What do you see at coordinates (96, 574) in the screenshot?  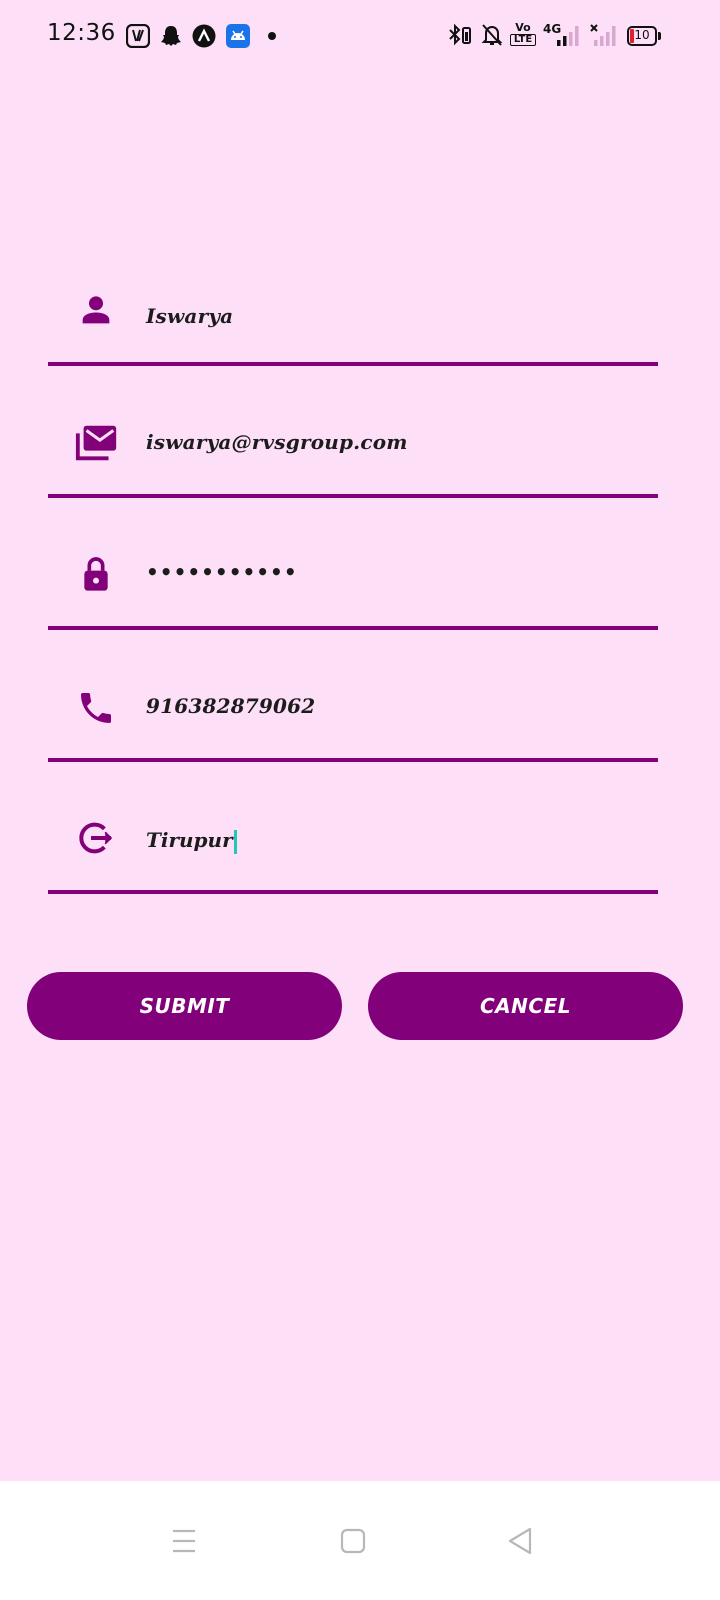 I see `lock-icon` at bounding box center [96, 574].